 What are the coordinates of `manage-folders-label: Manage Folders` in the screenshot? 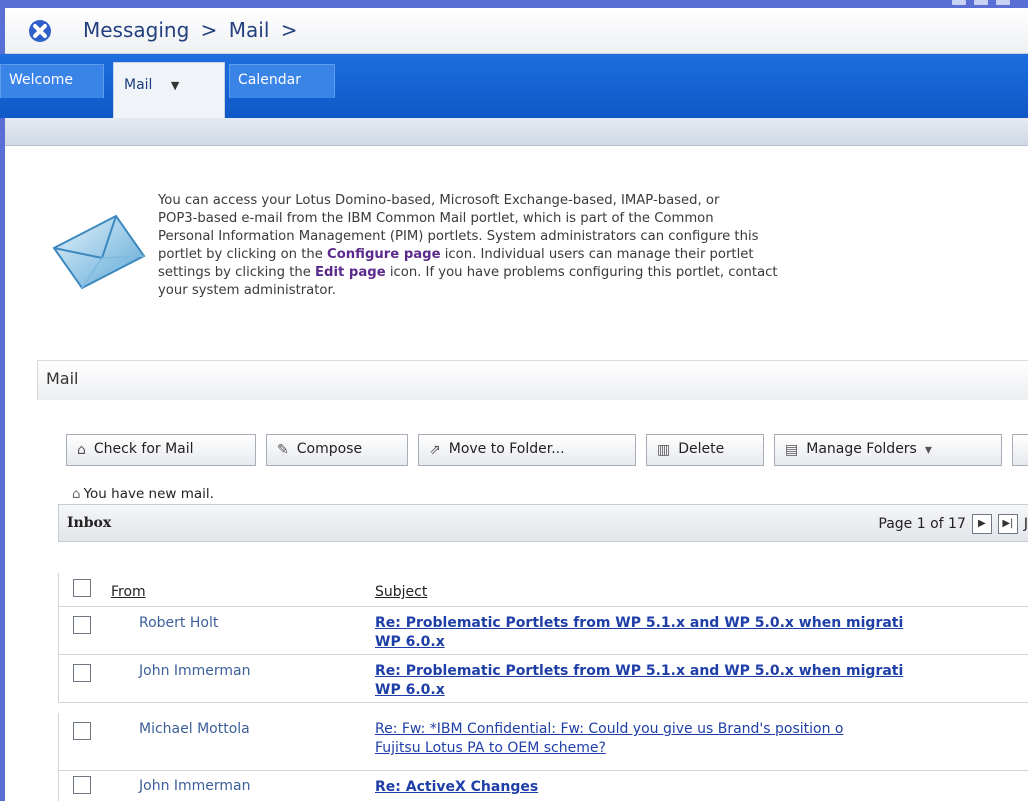 It's located at (861, 449).